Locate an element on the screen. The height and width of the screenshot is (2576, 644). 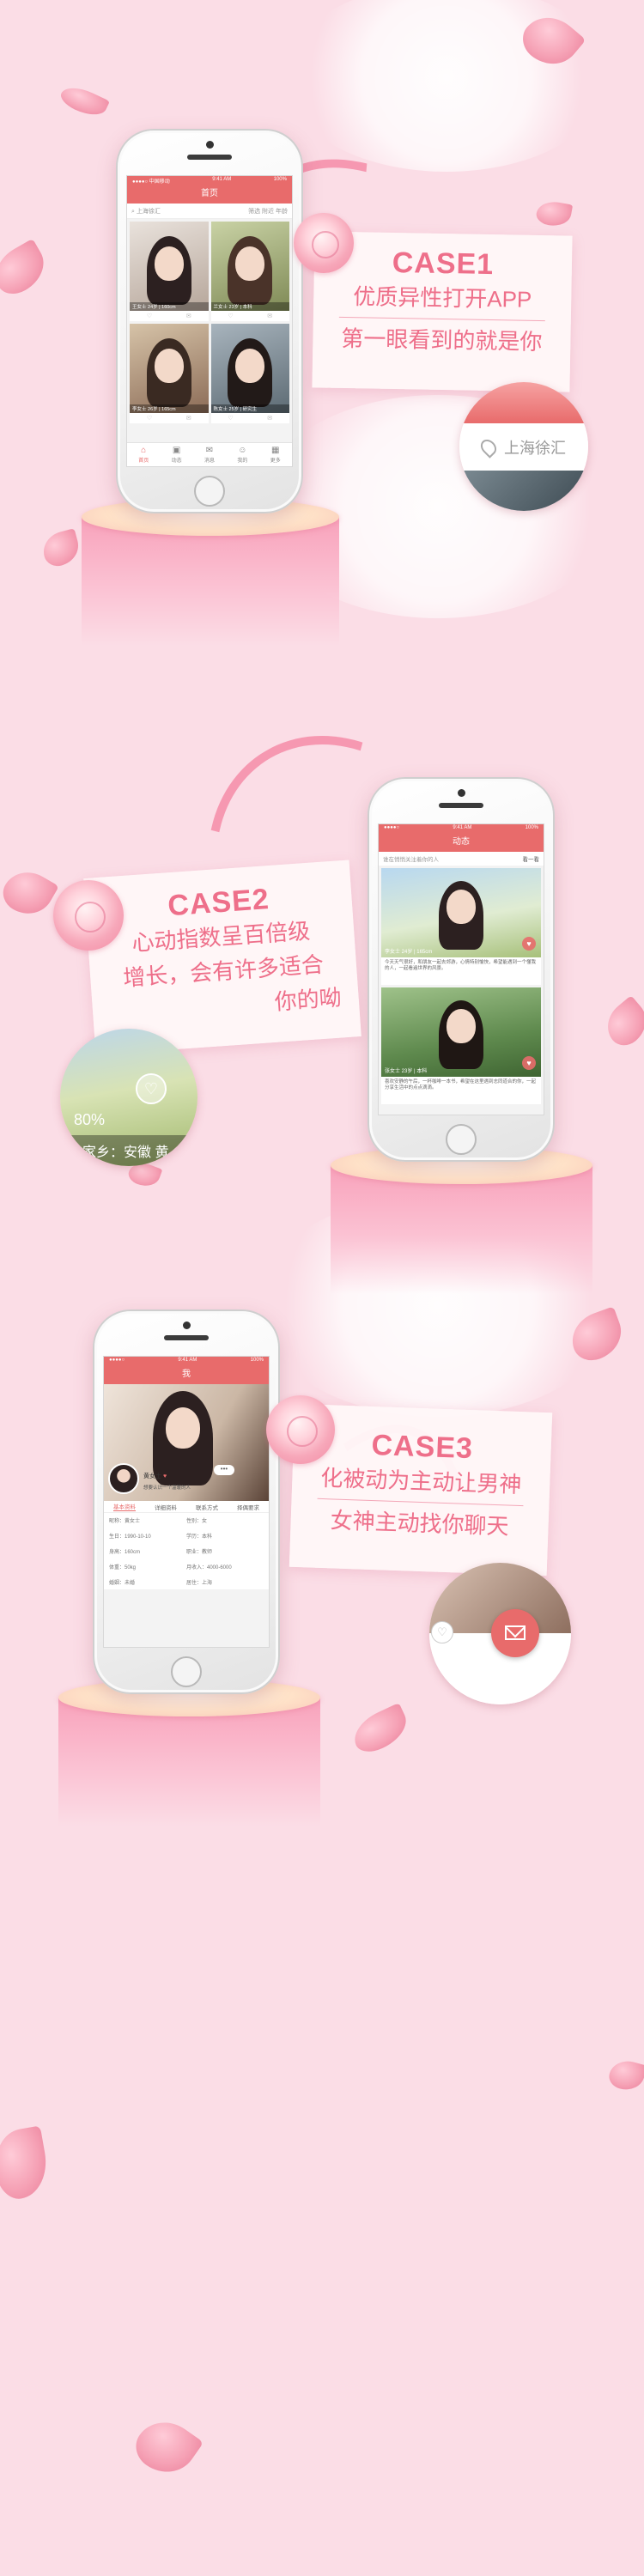
case2-percent: 80% is located at coordinates (90, 1119).